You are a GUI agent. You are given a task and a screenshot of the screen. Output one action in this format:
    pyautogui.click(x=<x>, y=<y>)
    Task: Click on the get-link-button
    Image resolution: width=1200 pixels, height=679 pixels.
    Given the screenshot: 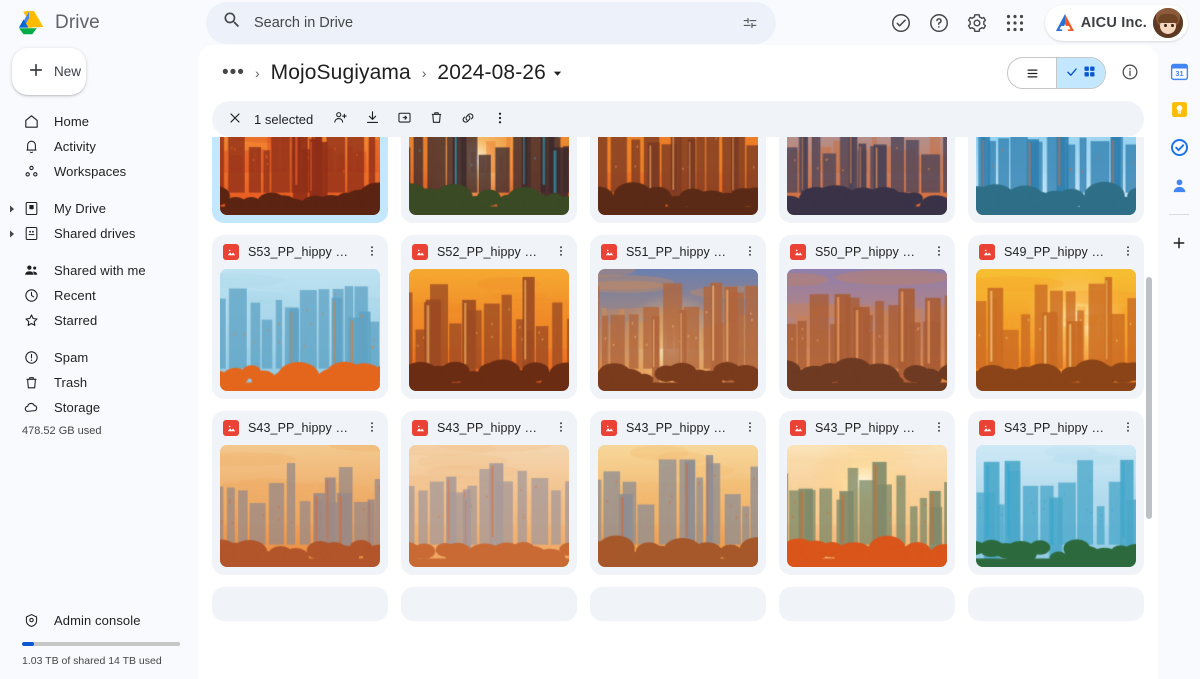 What is the action you would take?
    pyautogui.click(x=468, y=119)
    